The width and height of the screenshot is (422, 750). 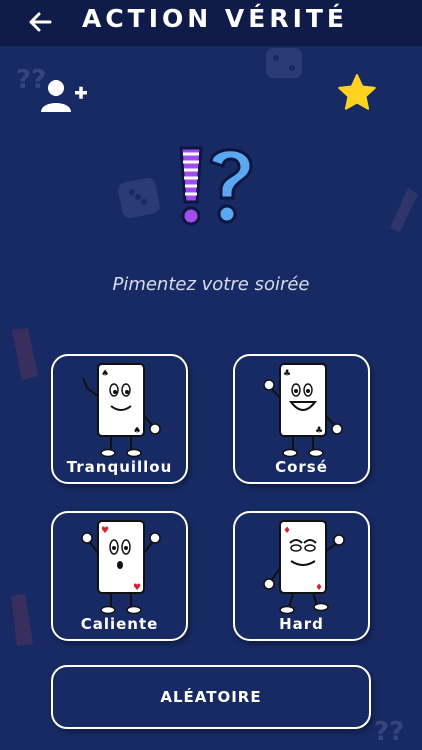 I want to click on add-player-button, so click(x=65, y=96).